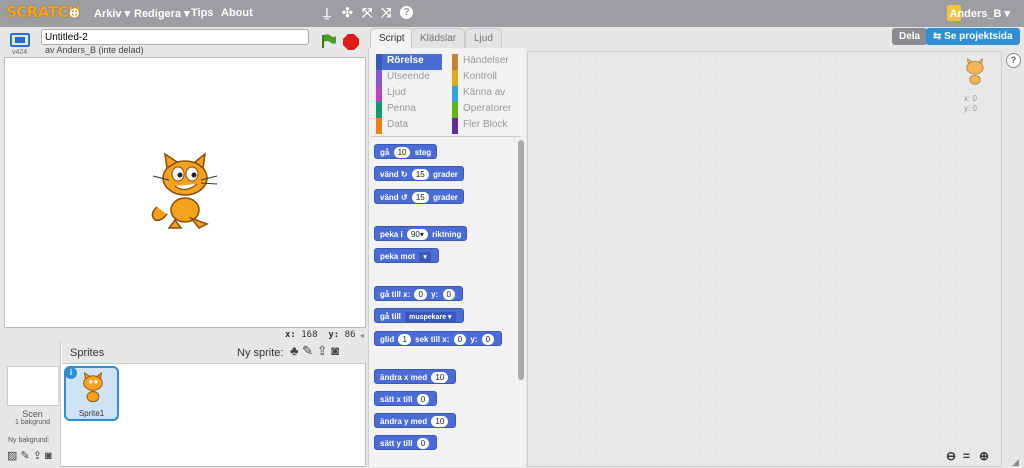 This screenshot has width=1024, height=468. Describe the element at coordinates (480, 62) in the screenshot. I see `category-events: Händelser` at that location.